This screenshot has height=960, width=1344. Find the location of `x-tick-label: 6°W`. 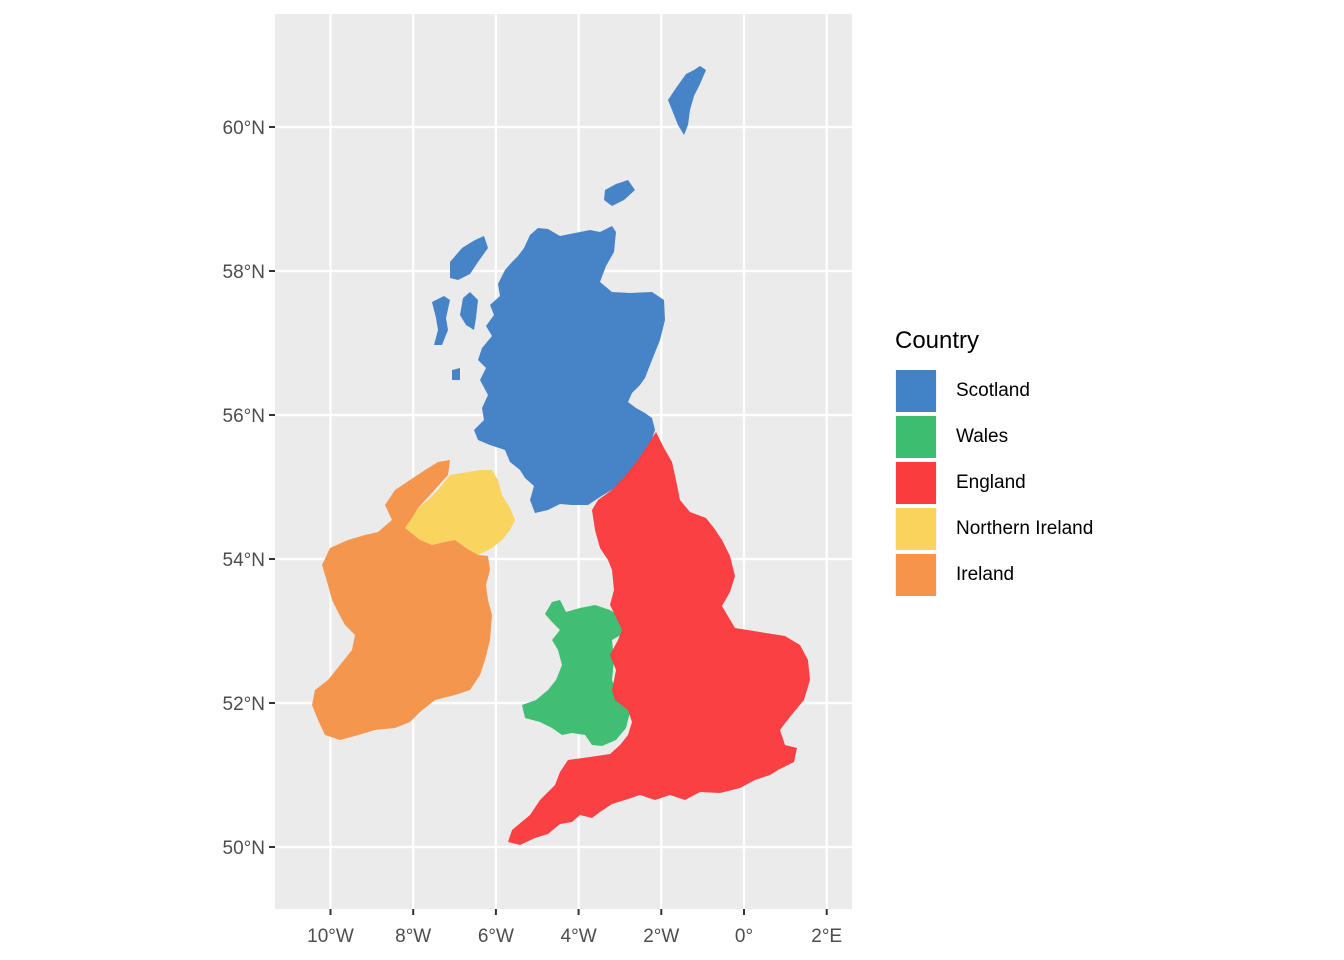

x-tick-label: 6°W is located at coordinates (496, 936).